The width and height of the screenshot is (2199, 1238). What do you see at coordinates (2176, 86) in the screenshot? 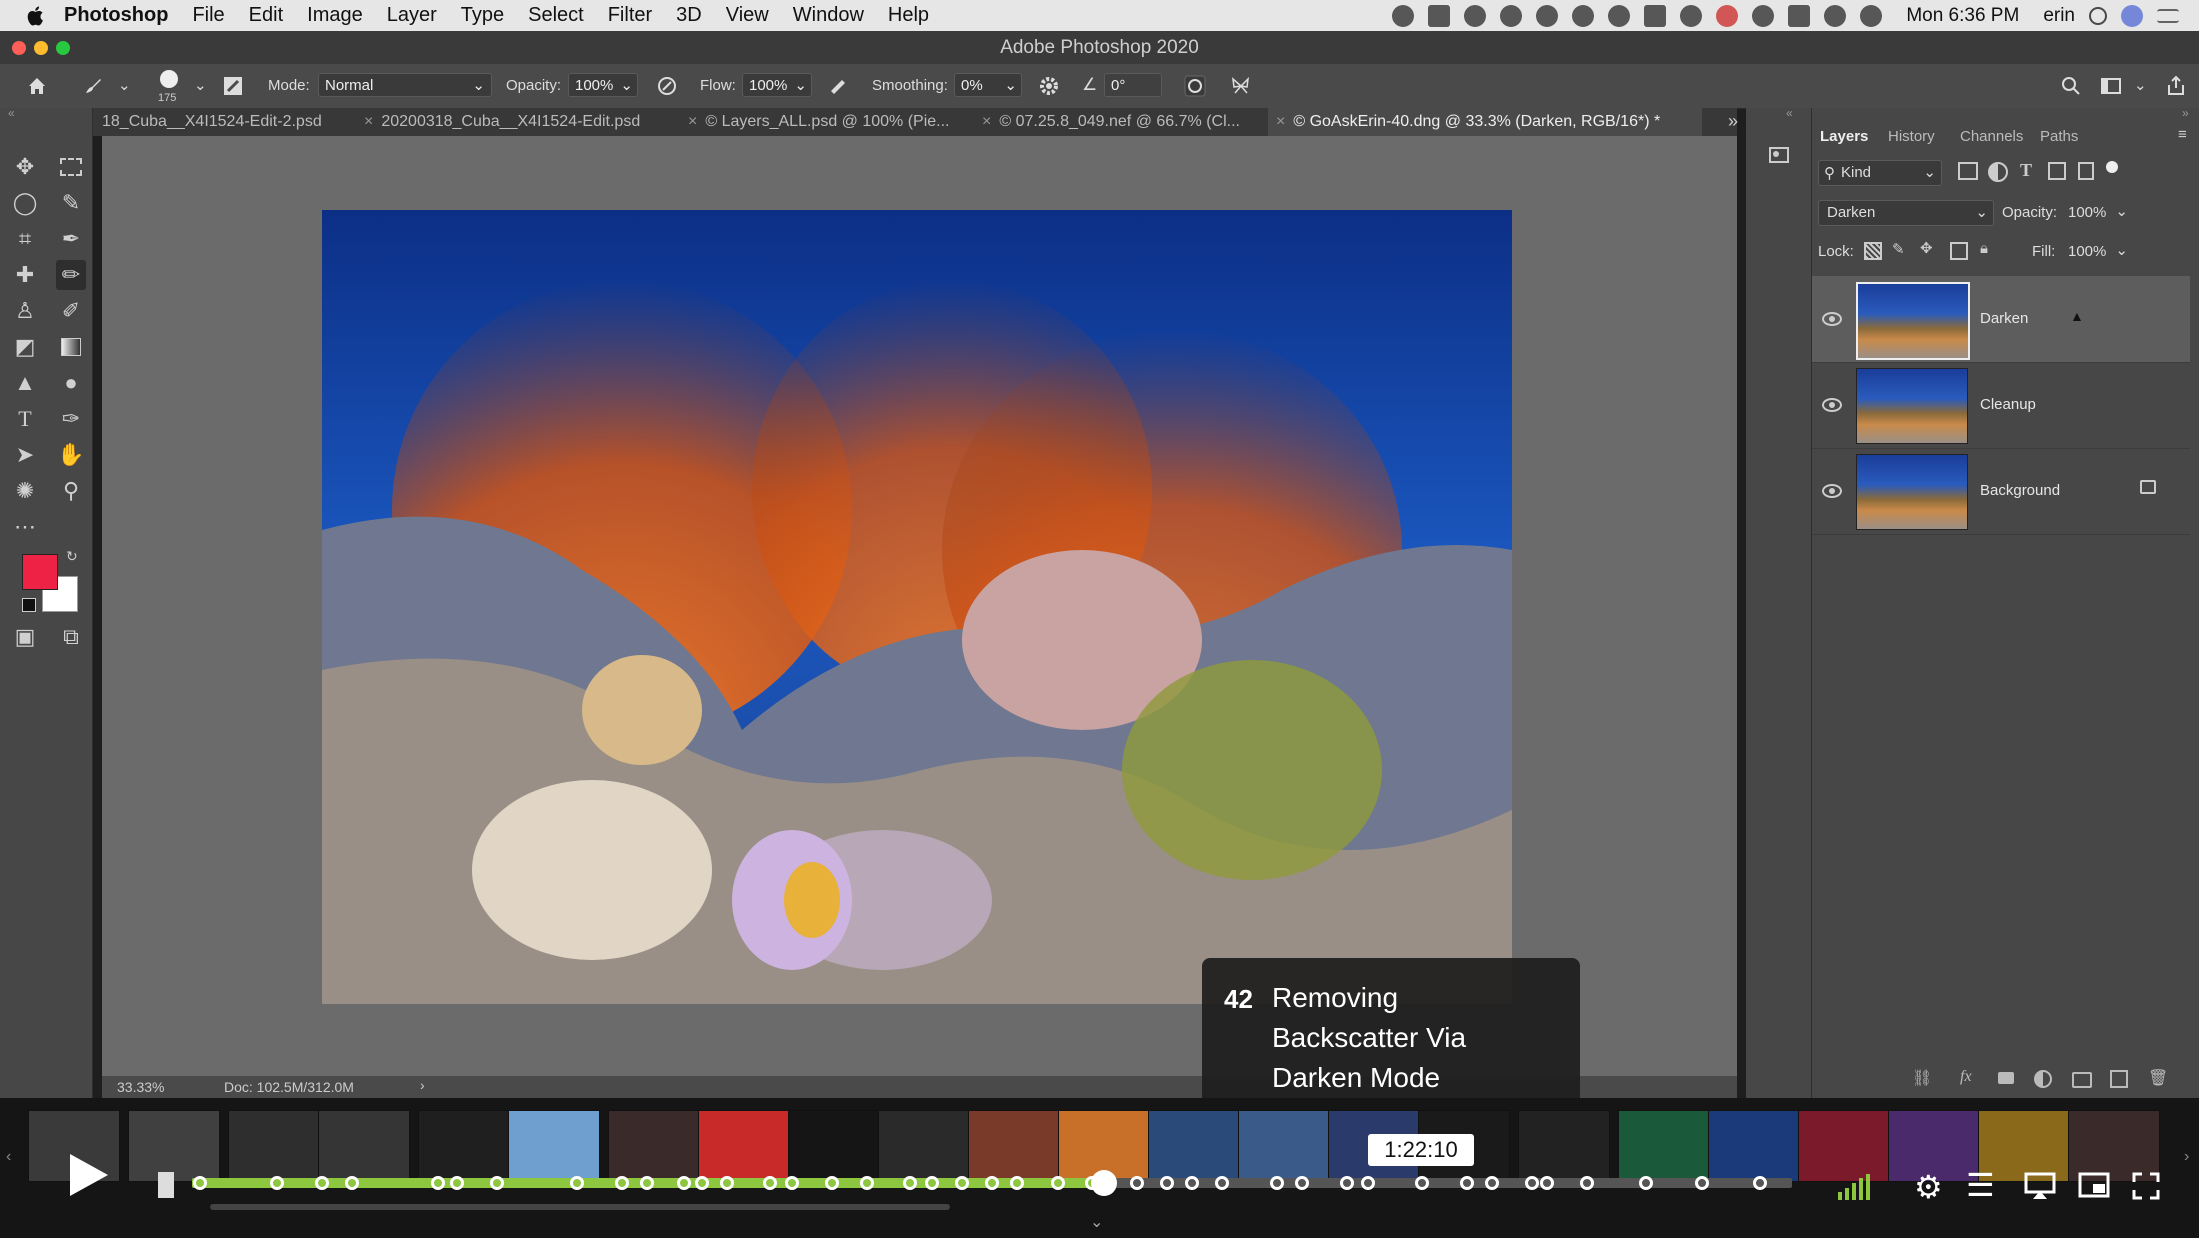
I see `share-icon` at bounding box center [2176, 86].